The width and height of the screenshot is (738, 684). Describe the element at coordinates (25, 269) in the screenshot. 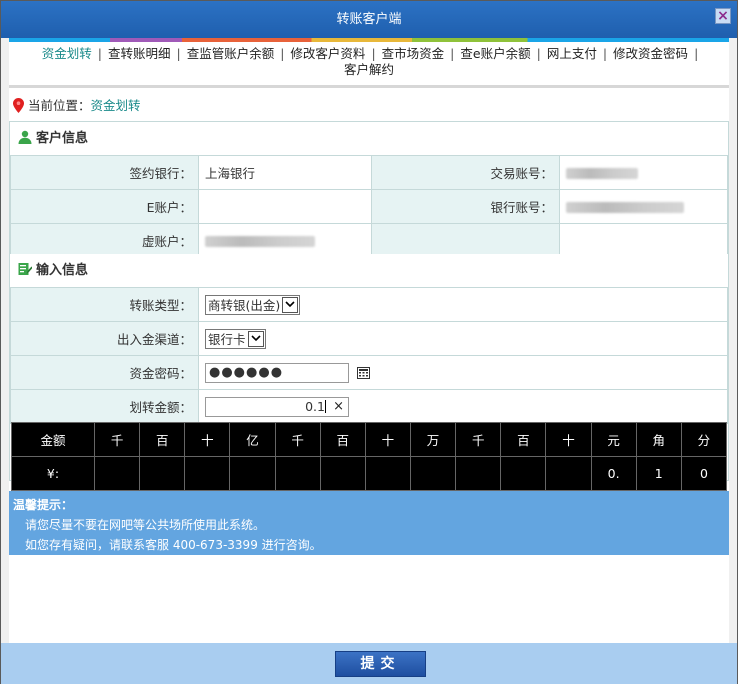

I see `edit-icon` at that location.